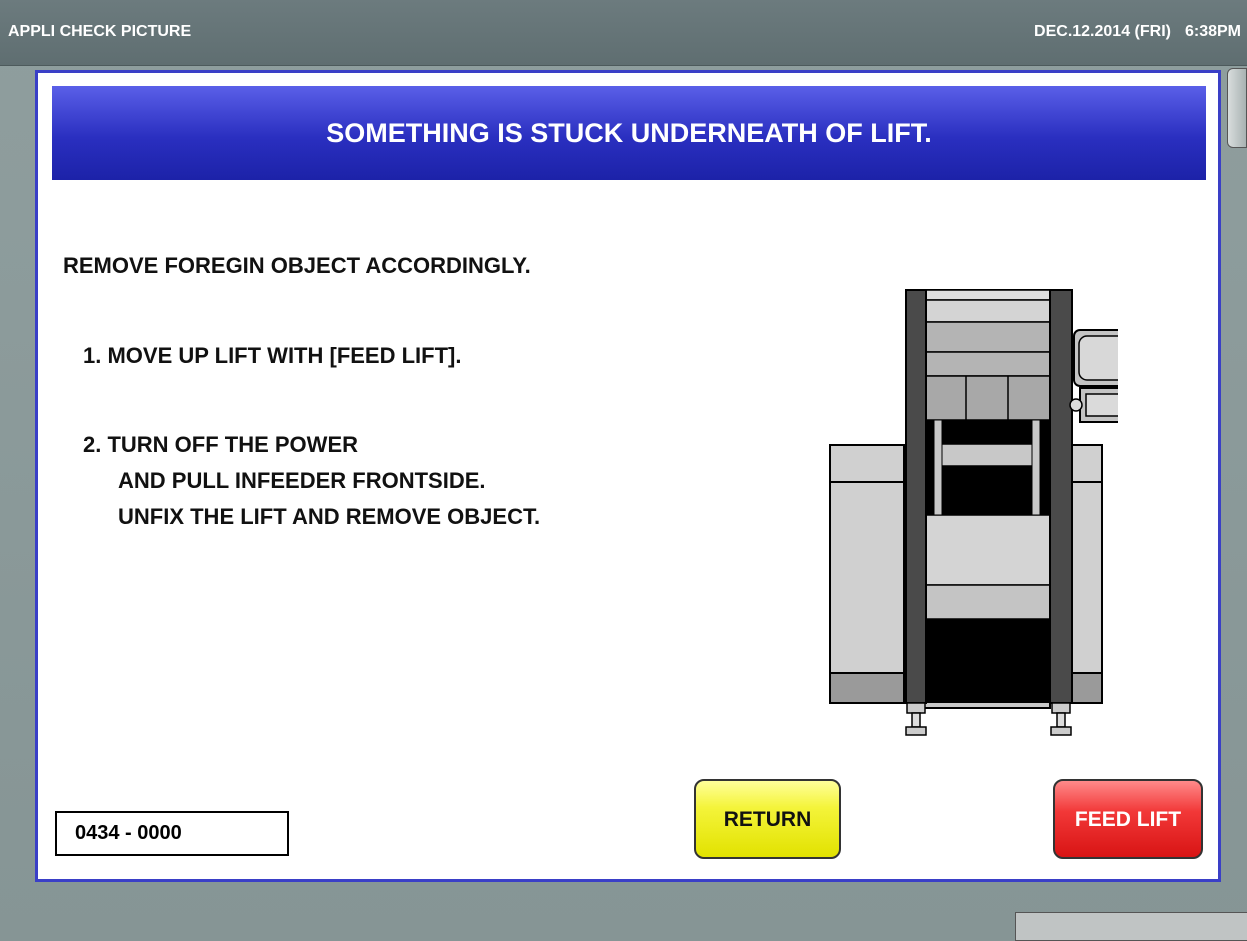  I want to click on scrollbar-thumb, so click(1237, 108).